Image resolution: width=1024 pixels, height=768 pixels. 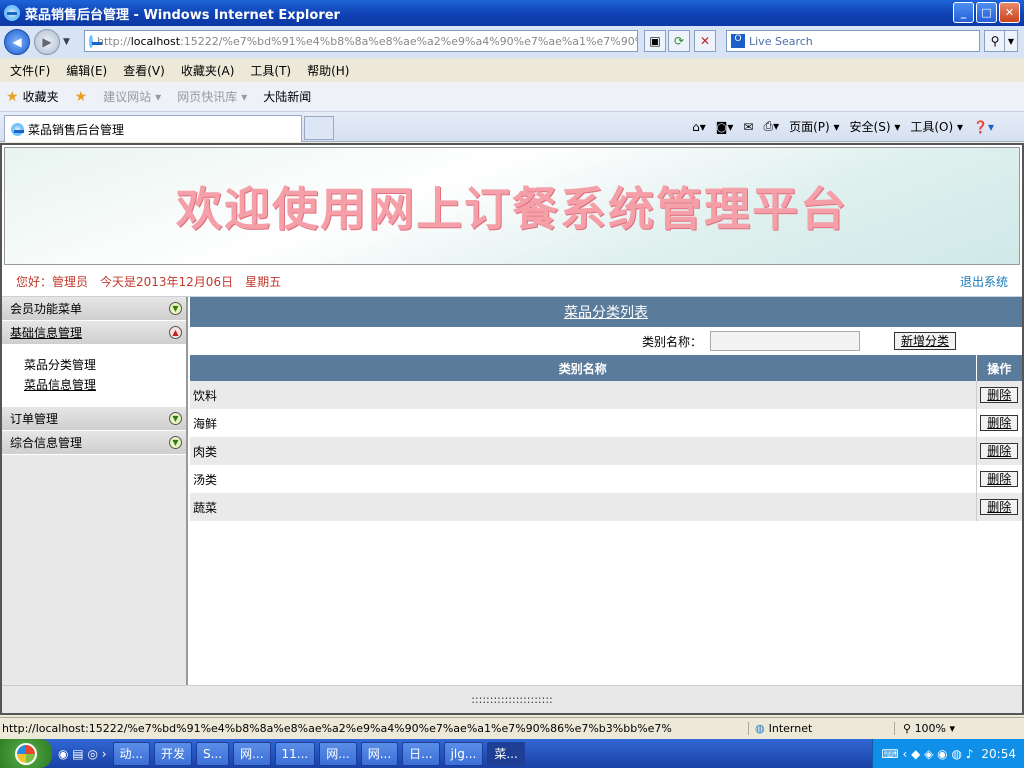 I want to click on sidebar-item-order: 订单管理 ▼, so click(x=94, y=419).